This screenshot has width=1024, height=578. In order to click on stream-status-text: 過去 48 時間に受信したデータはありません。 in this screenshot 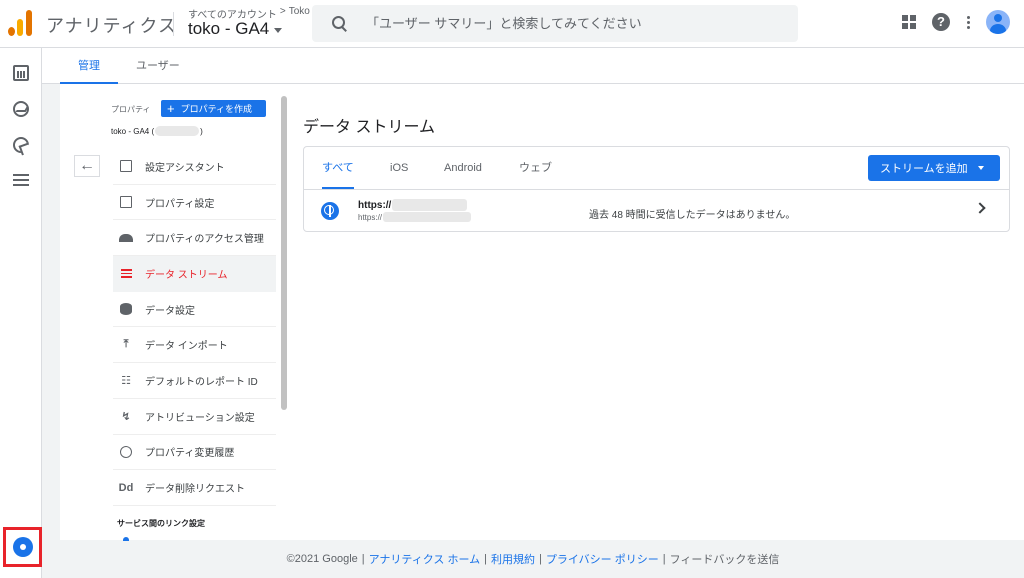, I will do `click(692, 215)`.